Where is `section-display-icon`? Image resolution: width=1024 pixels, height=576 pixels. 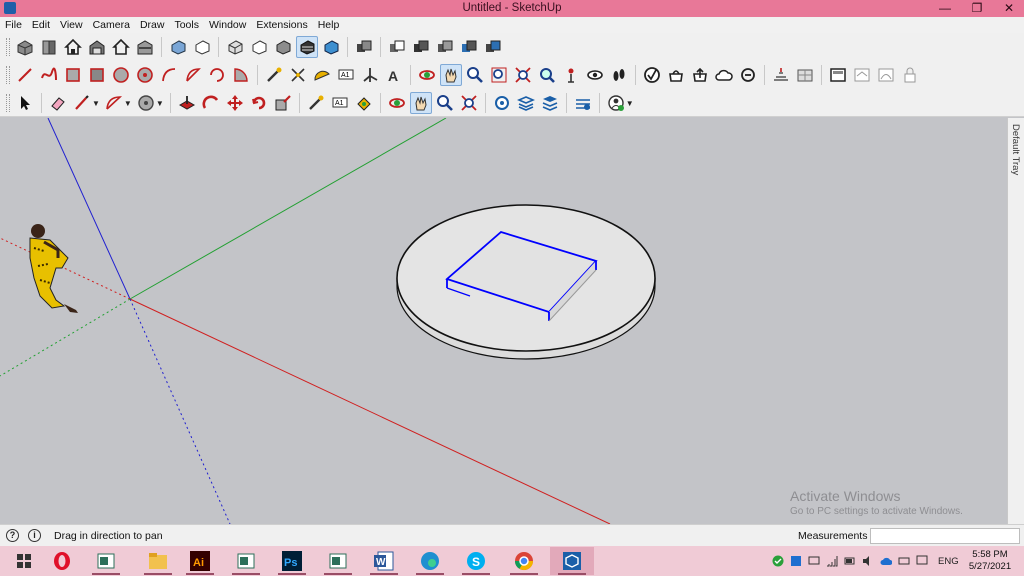 section-display-icon is located at coordinates (862, 75).